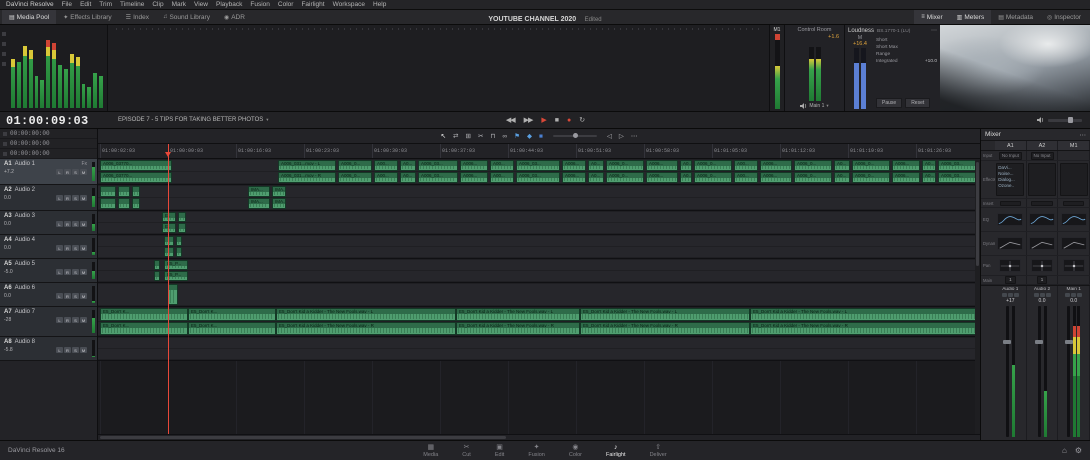  What do you see at coordinates (466, 451) in the screenshot?
I see `page-cut: ✂ Cut` at bounding box center [466, 451].